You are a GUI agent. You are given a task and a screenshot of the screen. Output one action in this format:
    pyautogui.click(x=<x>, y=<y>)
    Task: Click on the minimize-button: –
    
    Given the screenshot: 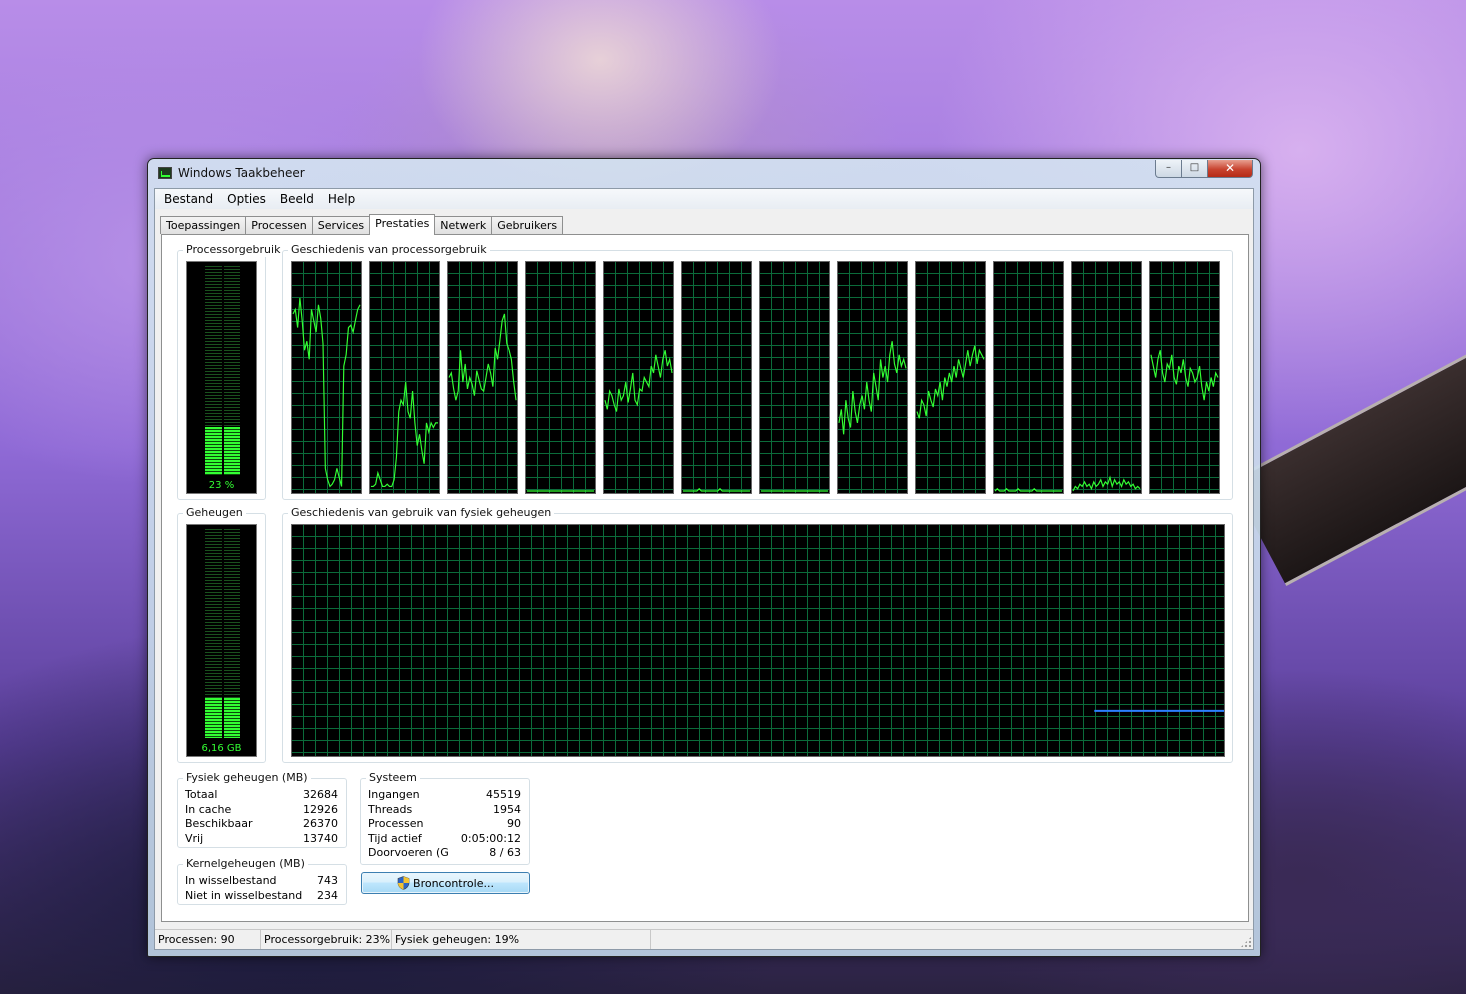 What is the action you would take?
    pyautogui.click(x=1168, y=169)
    